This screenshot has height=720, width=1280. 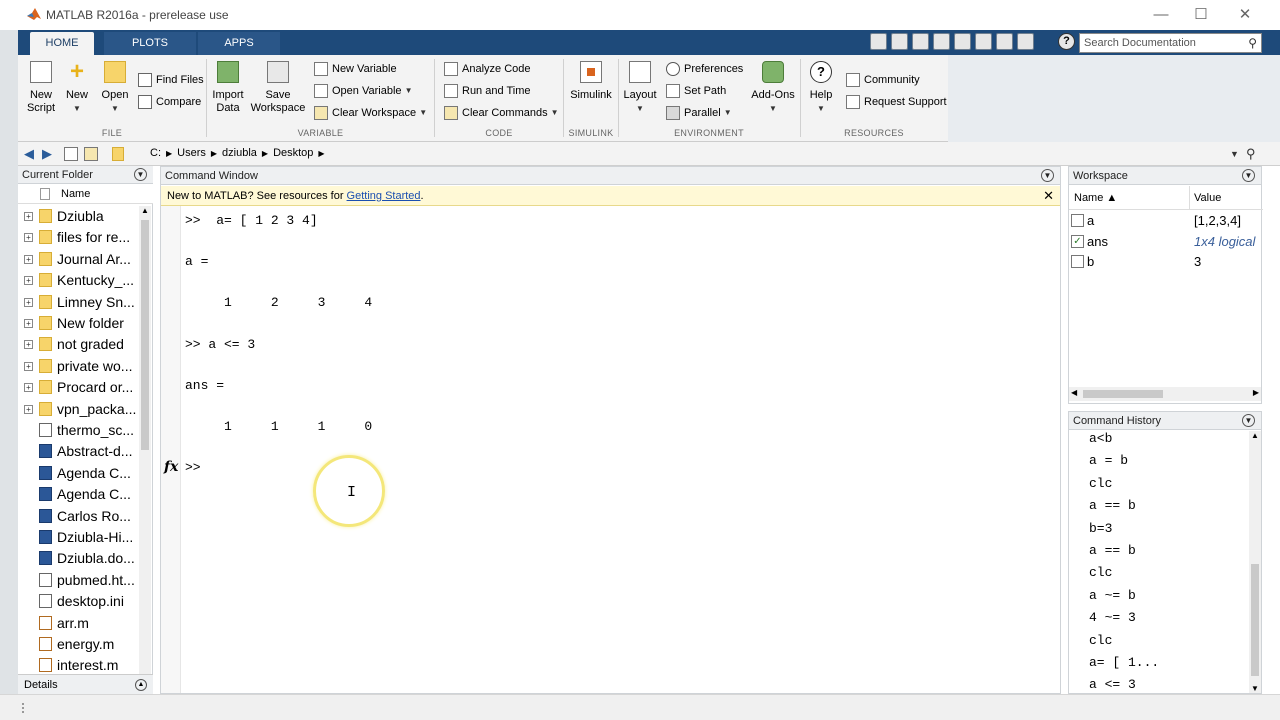 What do you see at coordinates (1170, 43) in the screenshot?
I see `search-documentation-input: Search Documentation ⚲` at bounding box center [1170, 43].